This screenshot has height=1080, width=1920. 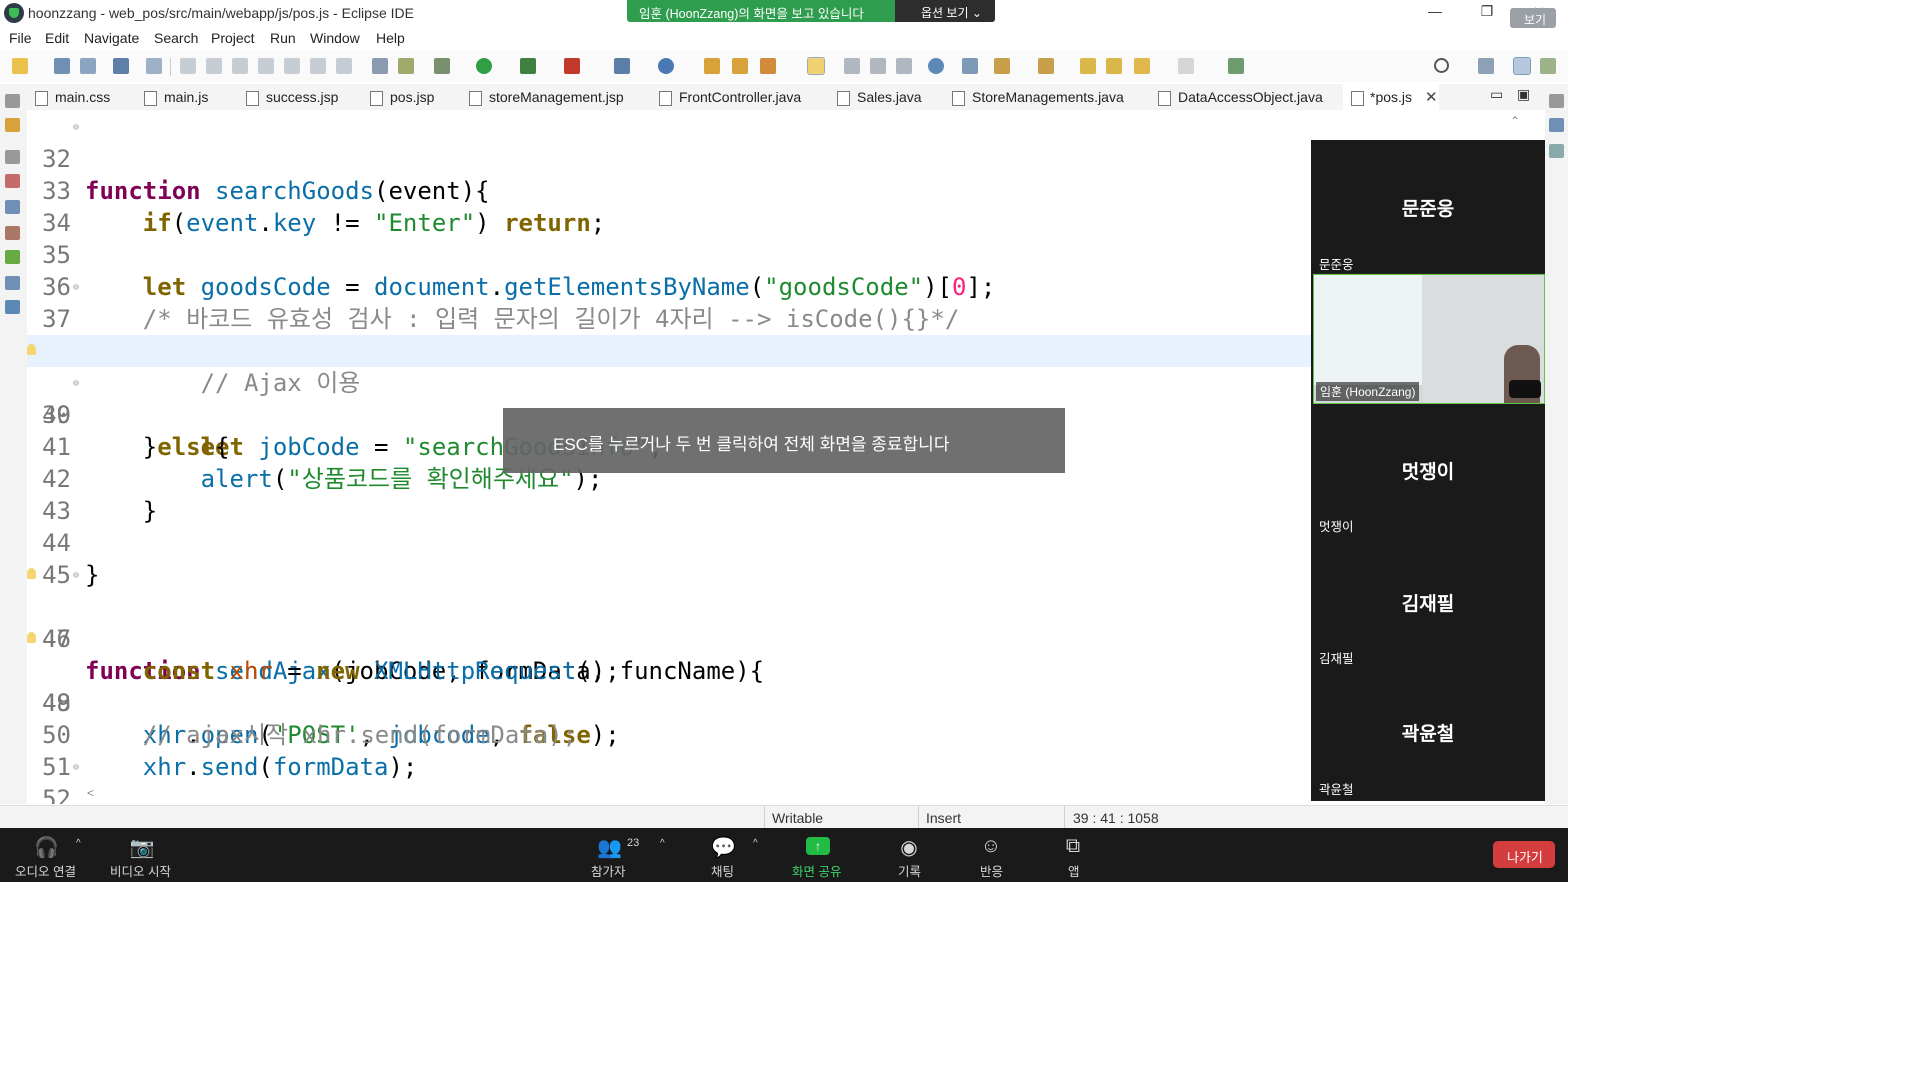 I want to click on maximize-button: ❐, so click(x=1487, y=13).